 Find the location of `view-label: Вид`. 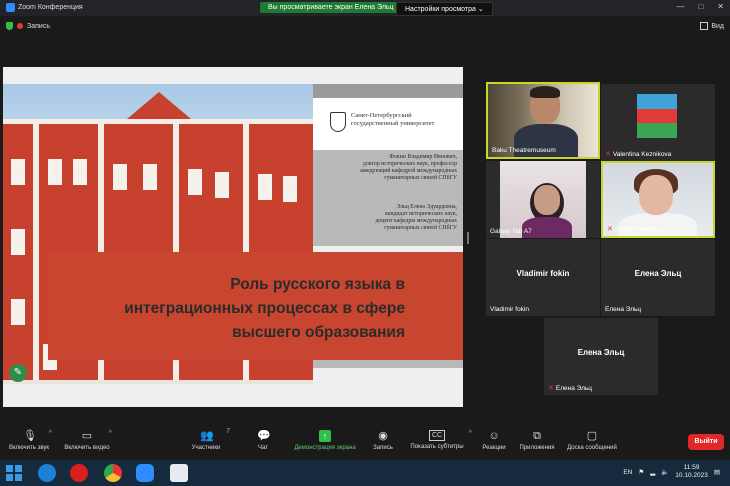

view-label: Вид is located at coordinates (717, 26).